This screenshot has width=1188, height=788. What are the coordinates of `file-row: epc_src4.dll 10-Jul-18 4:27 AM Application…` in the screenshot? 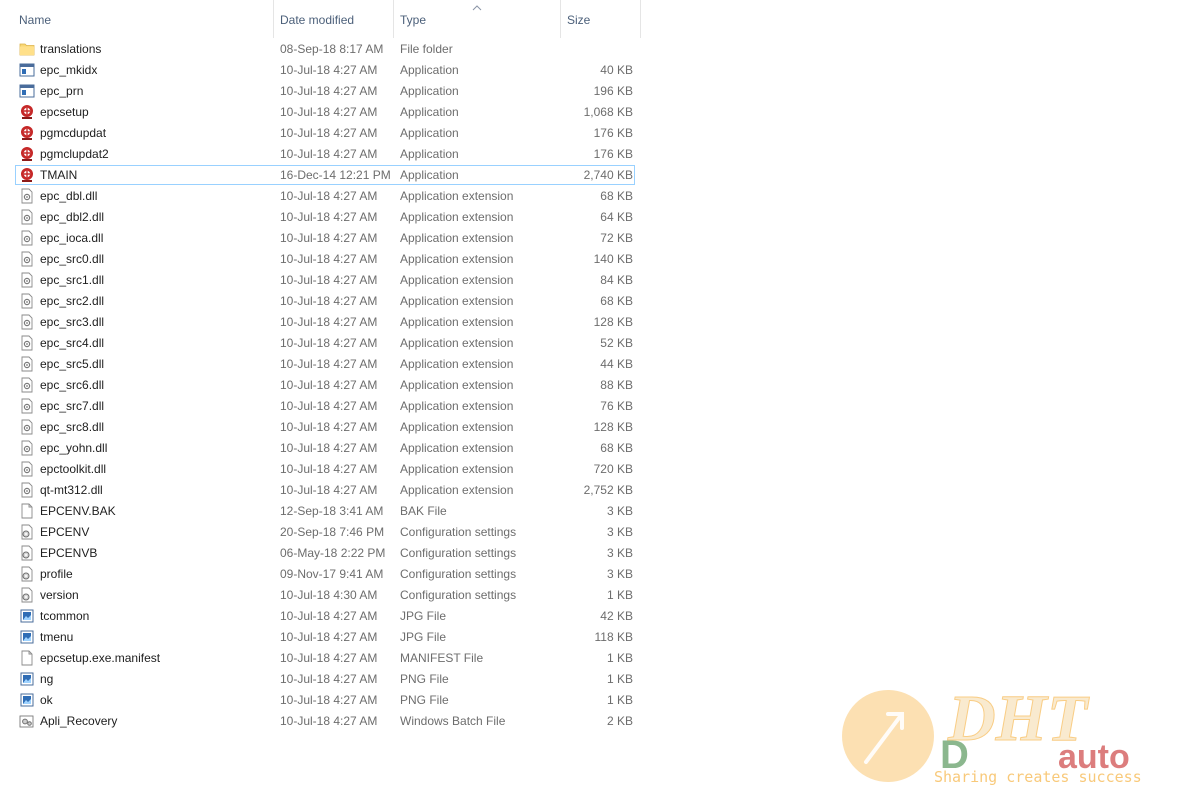 It's located at (320, 343).